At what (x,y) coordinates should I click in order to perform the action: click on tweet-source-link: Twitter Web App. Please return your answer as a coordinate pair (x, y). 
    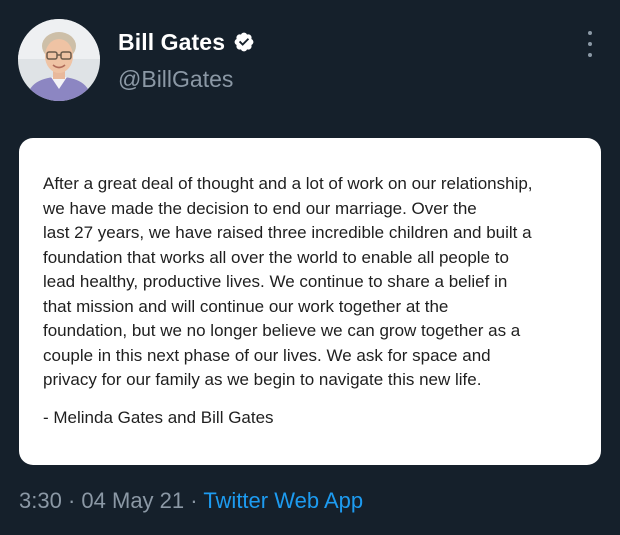
    Looking at the image, I should click on (283, 500).